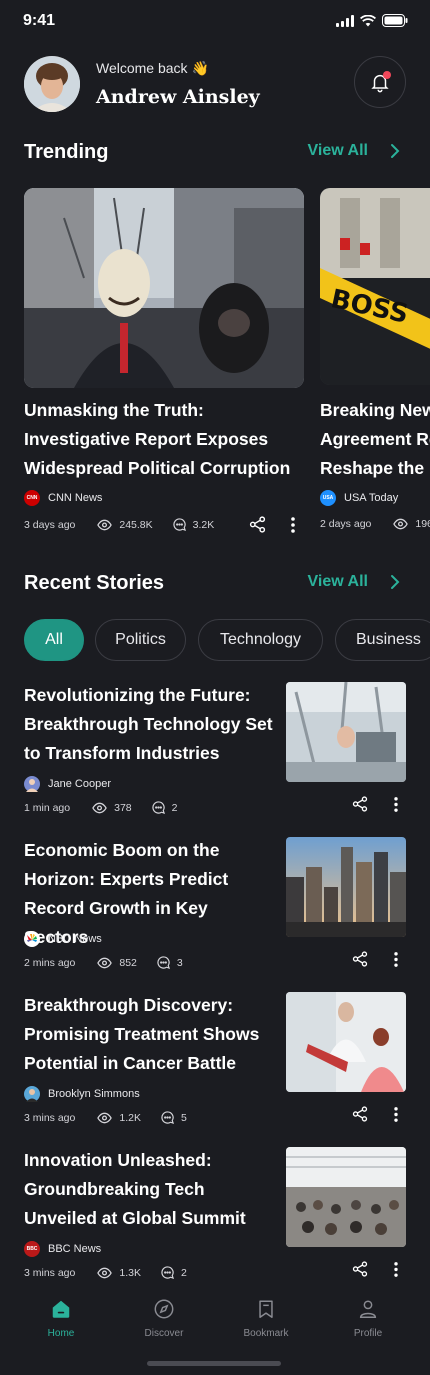 The height and width of the screenshot is (1375, 430). Describe the element at coordinates (411, 524) in the screenshot. I see `views: 196.` at that location.